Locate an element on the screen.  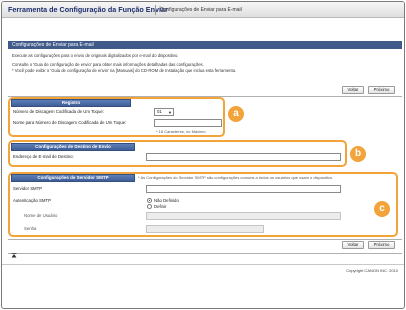
section-title: Configurações de Enviar para E-mail is located at coordinates (53, 45).